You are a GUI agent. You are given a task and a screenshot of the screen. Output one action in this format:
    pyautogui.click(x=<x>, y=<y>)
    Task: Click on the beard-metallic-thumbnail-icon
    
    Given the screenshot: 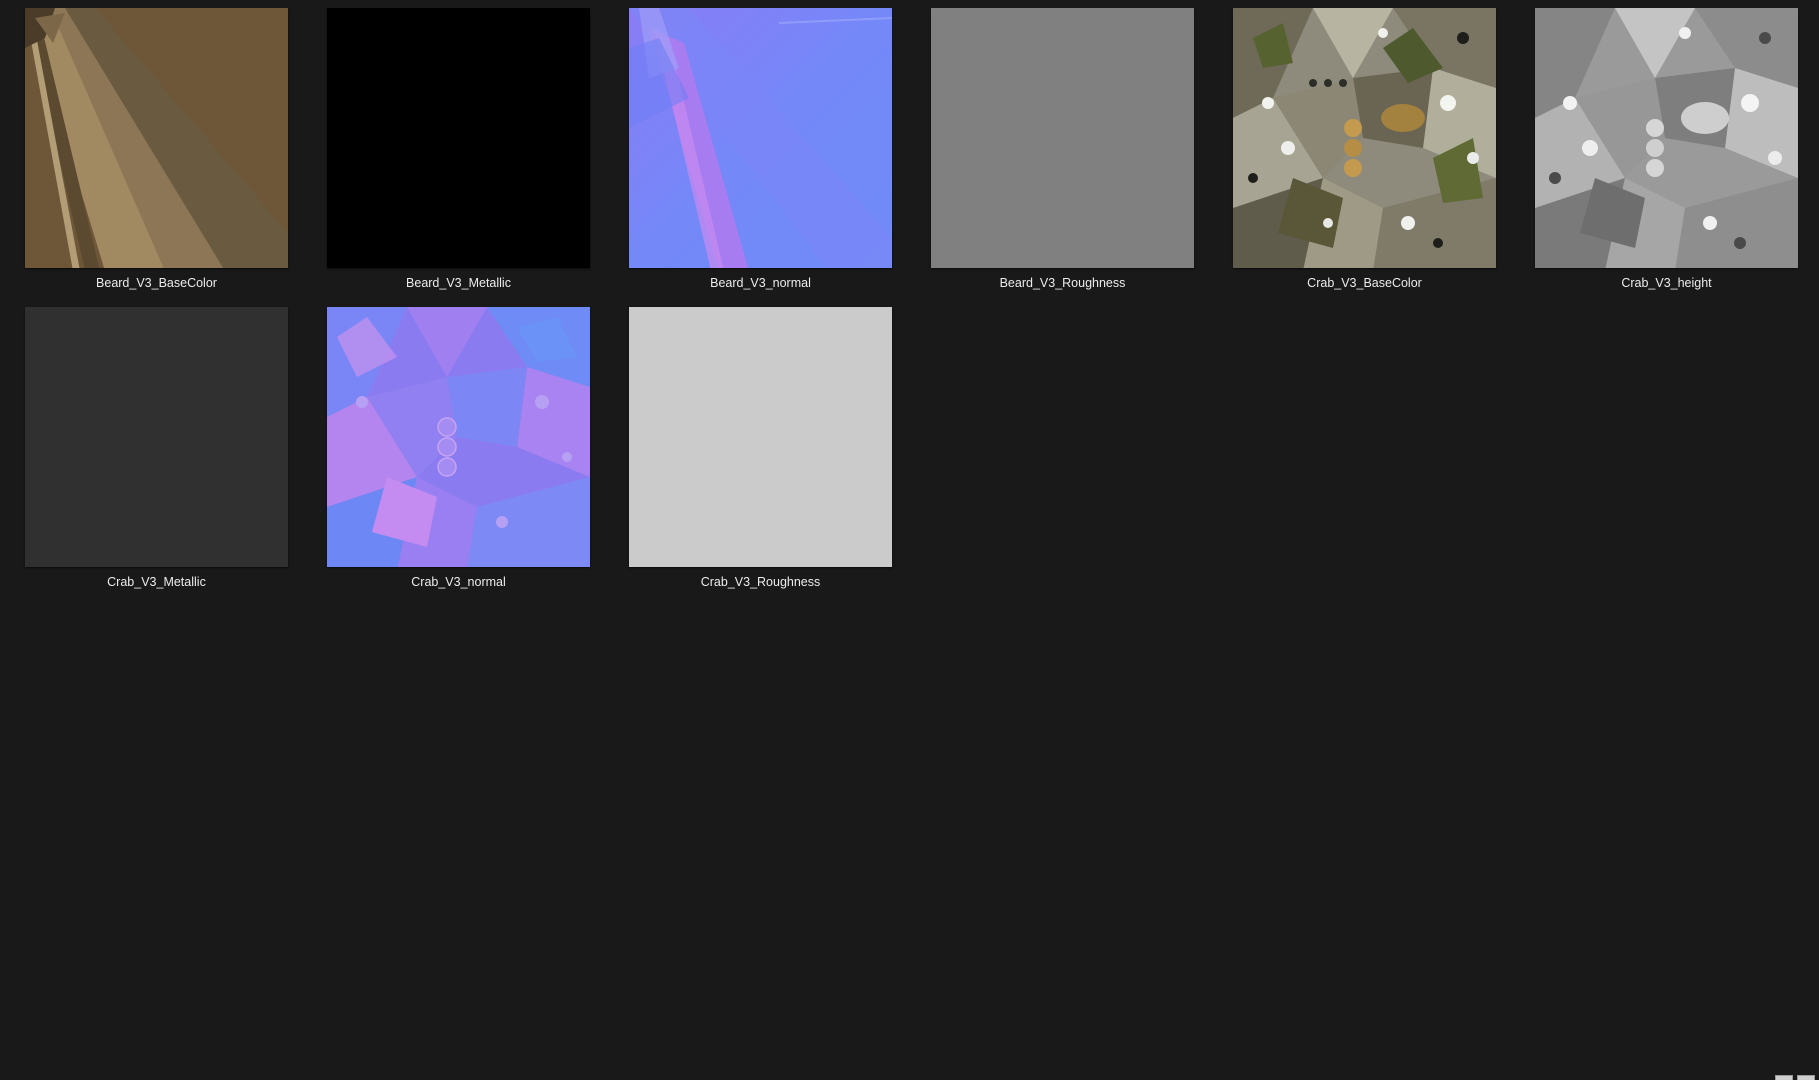 What is the action you would take?
    pyautogui.click(x=458, y=138)
    